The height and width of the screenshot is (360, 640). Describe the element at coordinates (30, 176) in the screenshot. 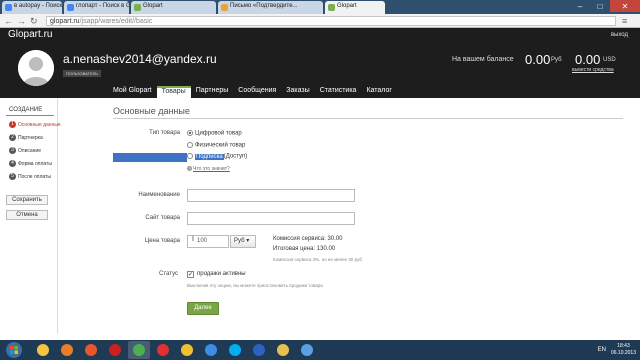

I see `step-after-payment: 5 После оплаты` at that location.